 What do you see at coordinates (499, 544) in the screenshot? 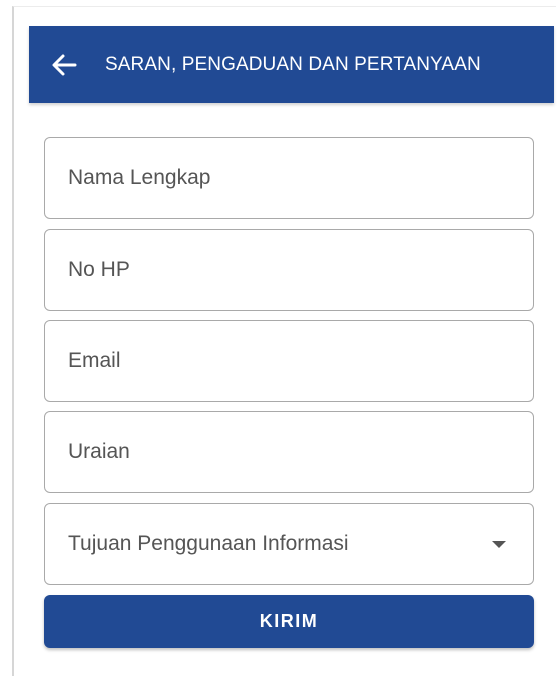
I see `dropdown-arrow-icon` at bounding box center [499, 544].